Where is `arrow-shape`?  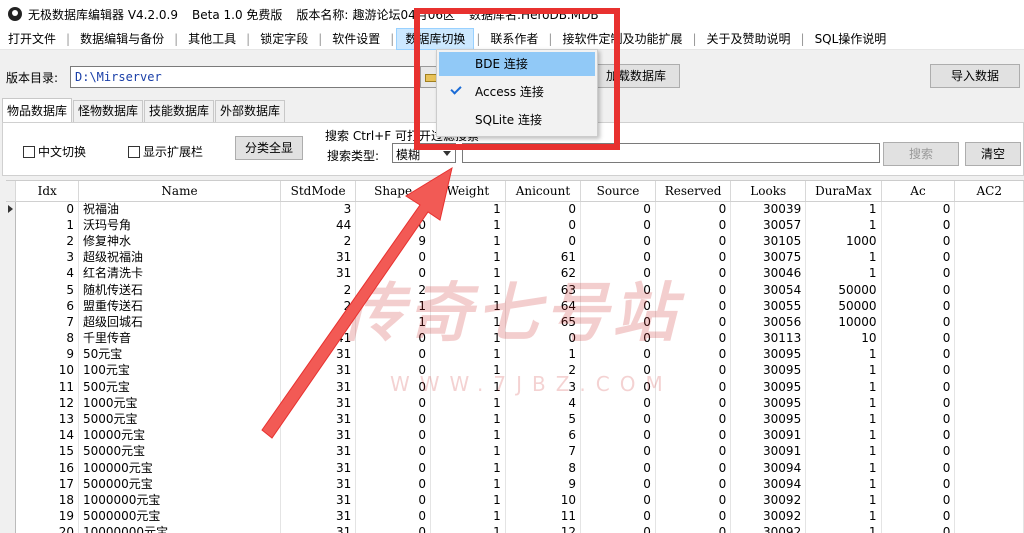 arrow-shape is located at coordinates (357, 302).